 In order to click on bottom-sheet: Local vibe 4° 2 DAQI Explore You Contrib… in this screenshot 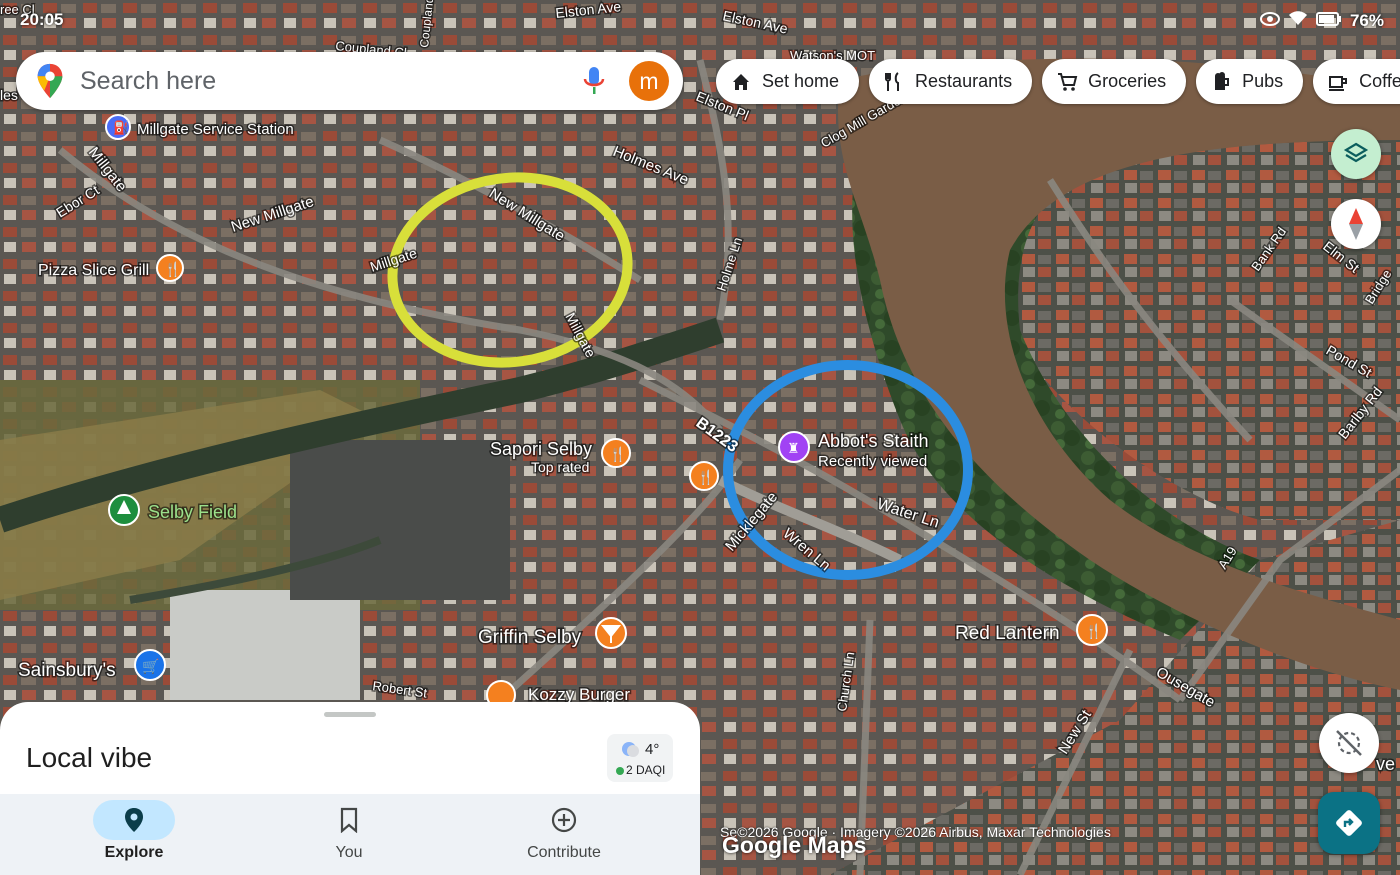, I will do `click(350, 788)`.